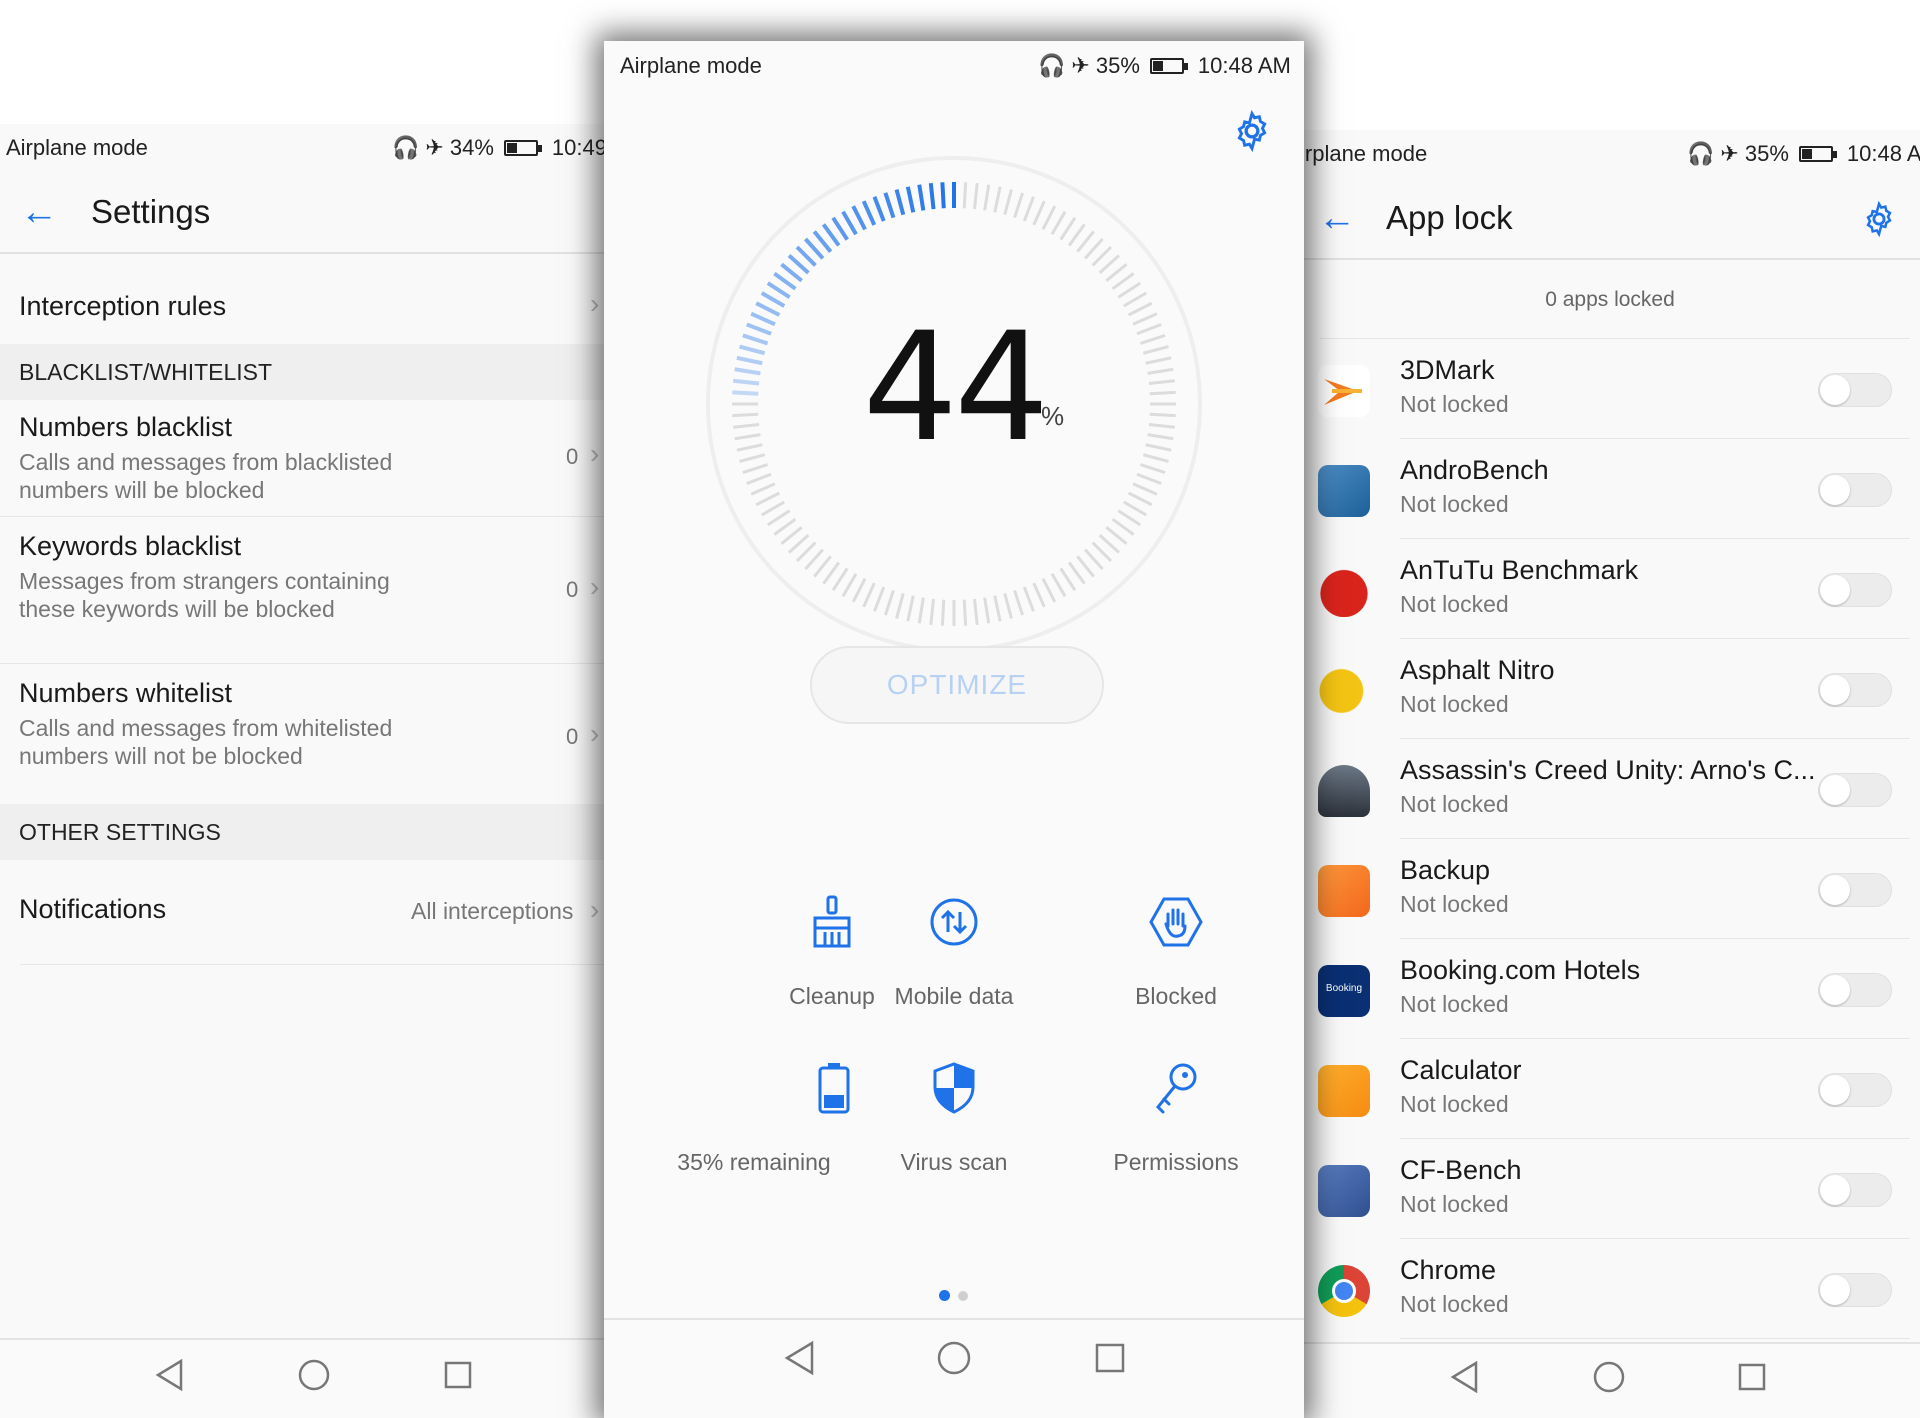 The height and width of the screenshot is (1418, 1920). I want to click on clock: 10:49 A, so click(580, 147).